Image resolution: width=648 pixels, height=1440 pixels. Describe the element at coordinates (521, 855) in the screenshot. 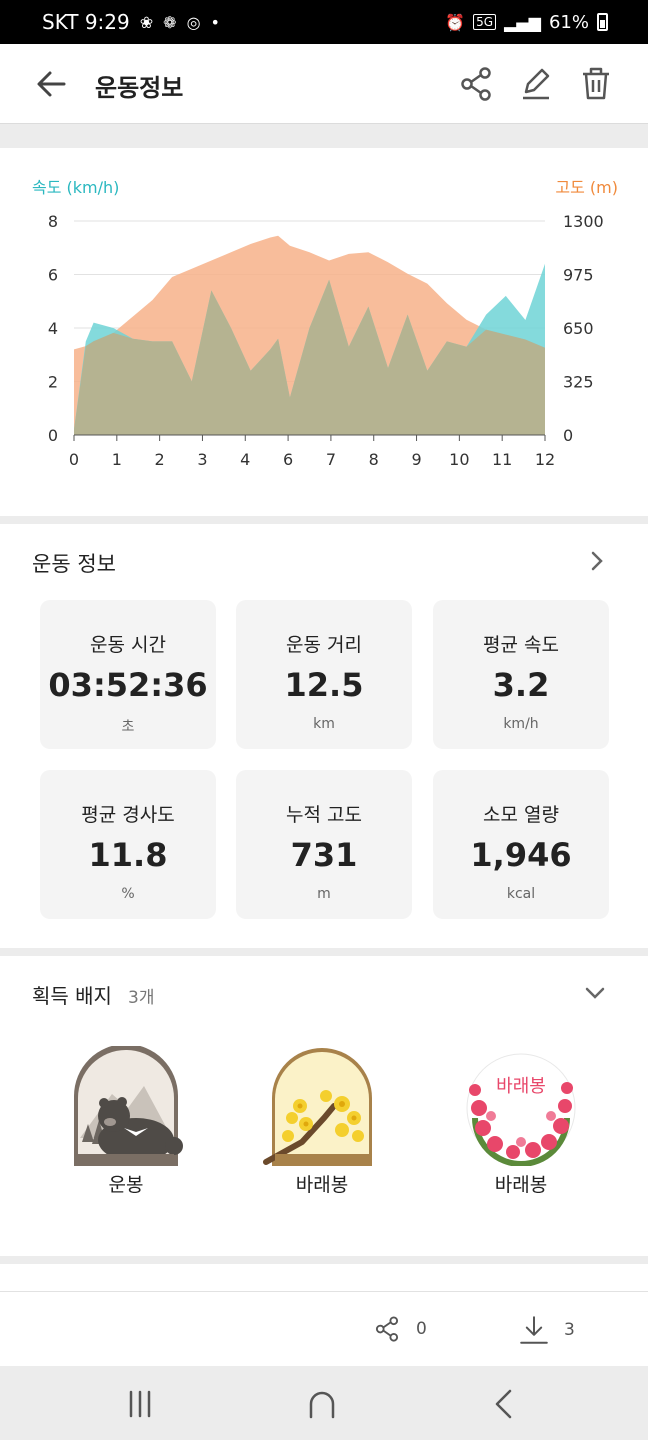

I see `stat-value: 1,946` at that location.